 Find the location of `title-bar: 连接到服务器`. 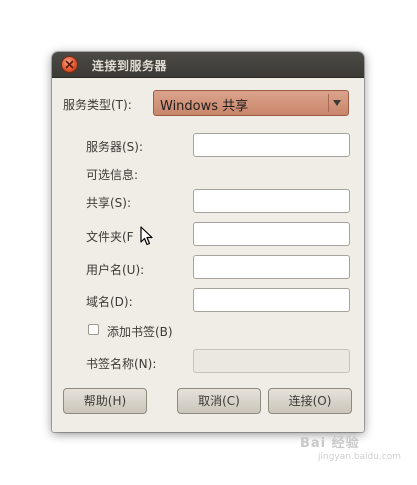

title-bar: 连接到服务器 is located at coordinates (208, 65).